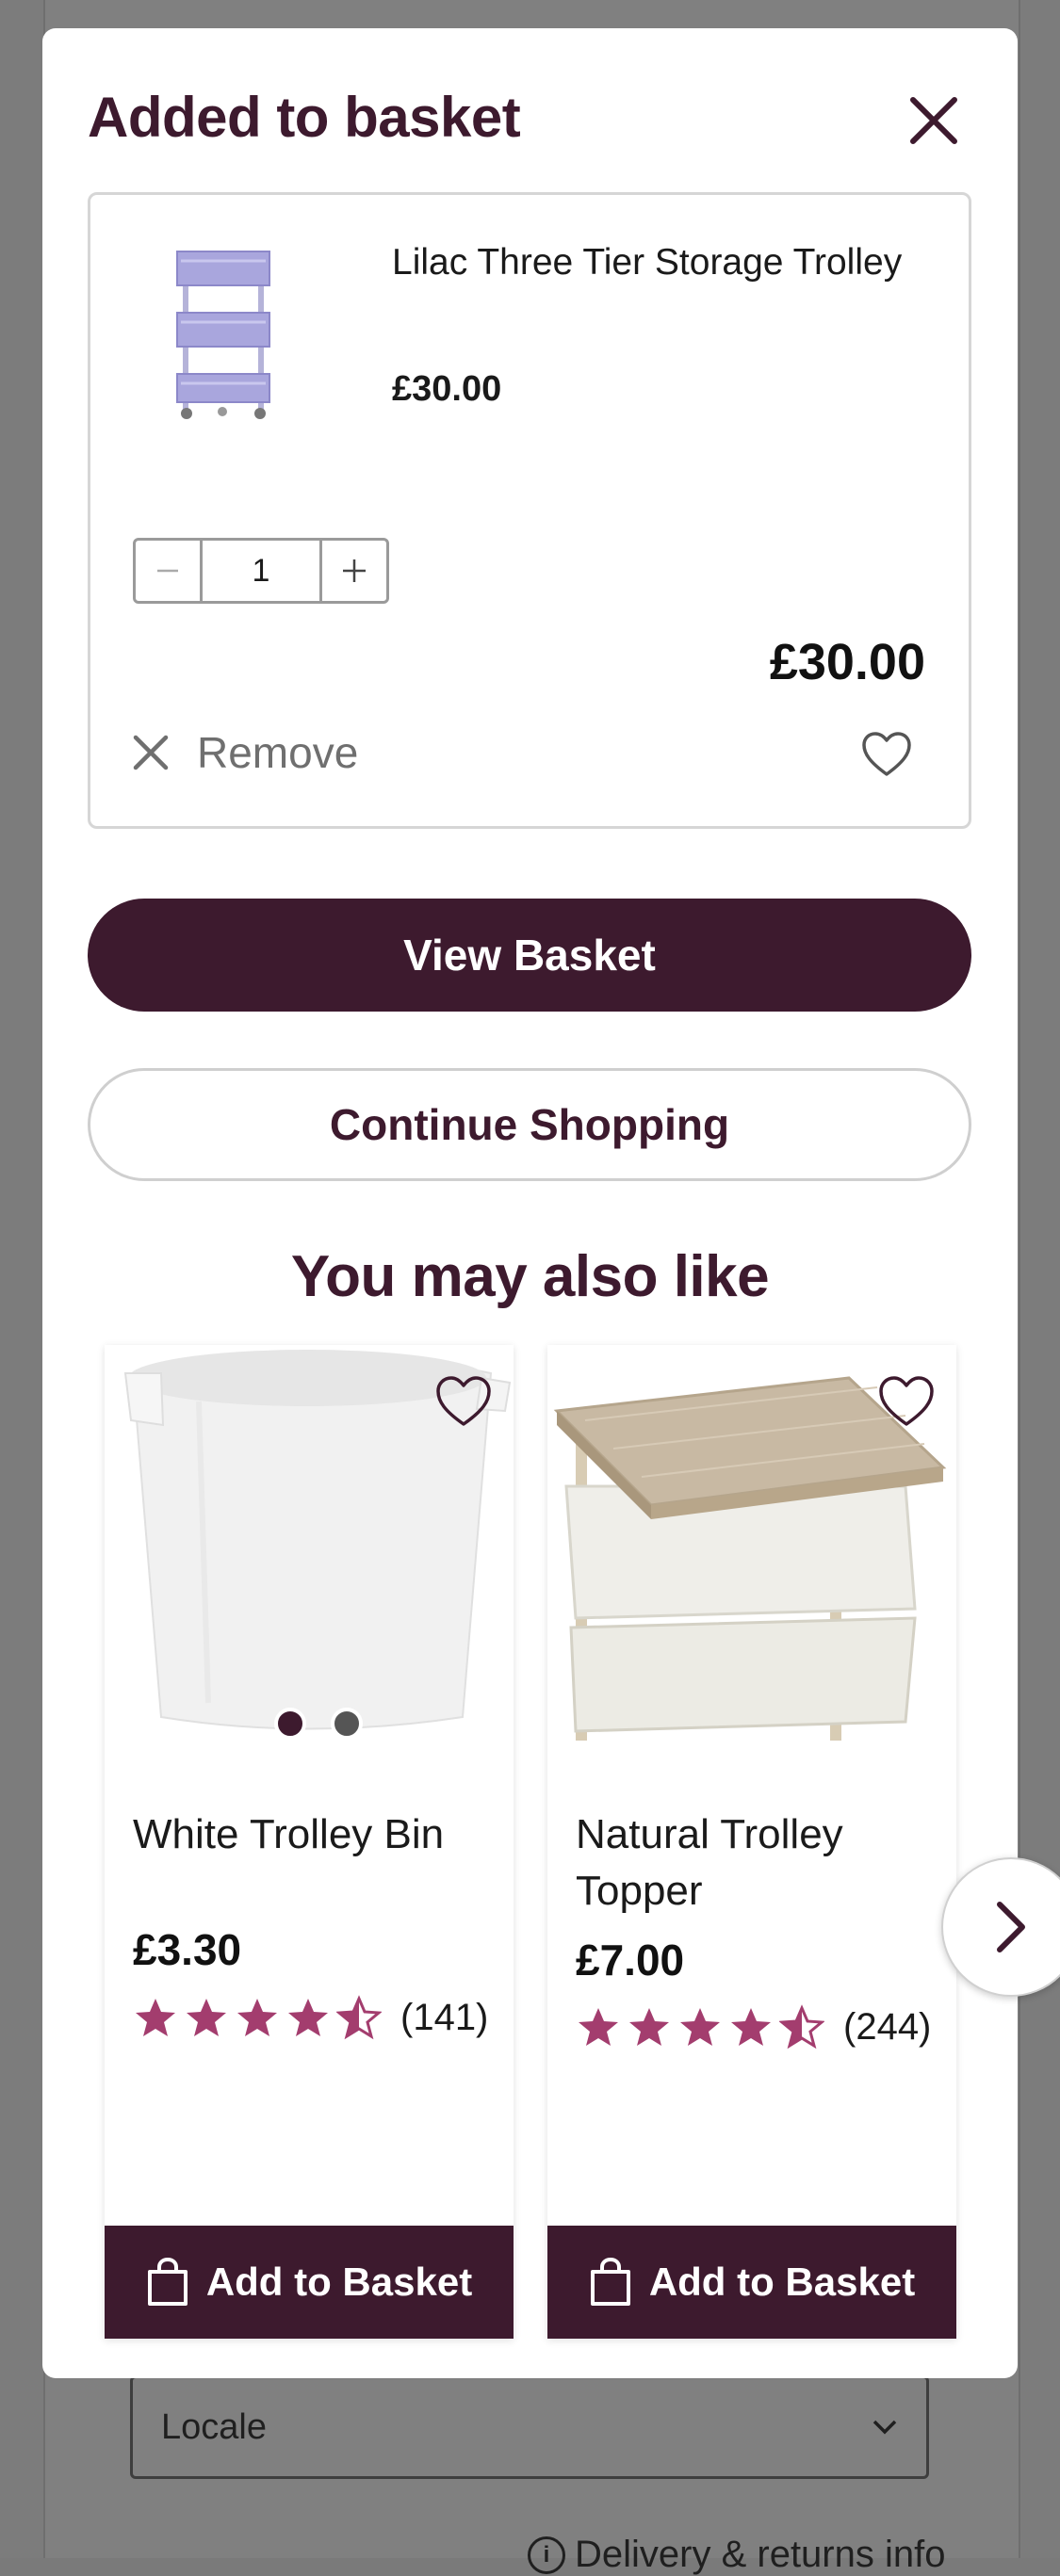 The width and height of the screenshot is (1060, 2576). What do you see at coordinates (222, 327) in the screenshot?
I see `product-image` at bounding box center [222, 327].